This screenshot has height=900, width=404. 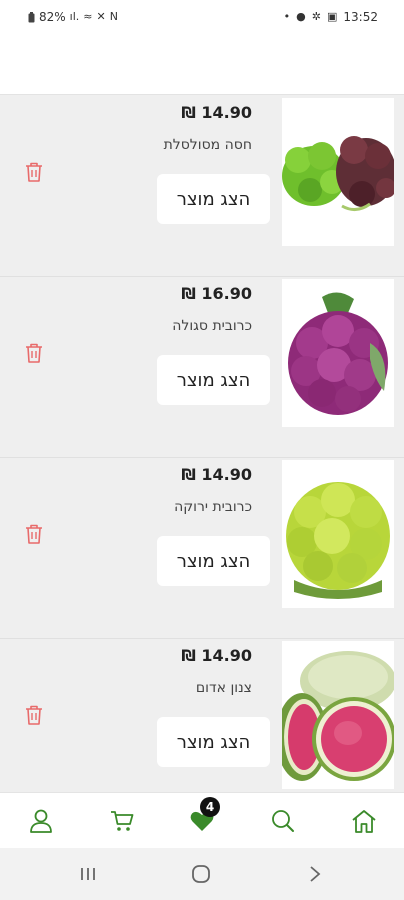 What do you see at coordinates (113, 16) in the screenshot?
I see `nfc-icon: N` at bounding box center [113, 16].